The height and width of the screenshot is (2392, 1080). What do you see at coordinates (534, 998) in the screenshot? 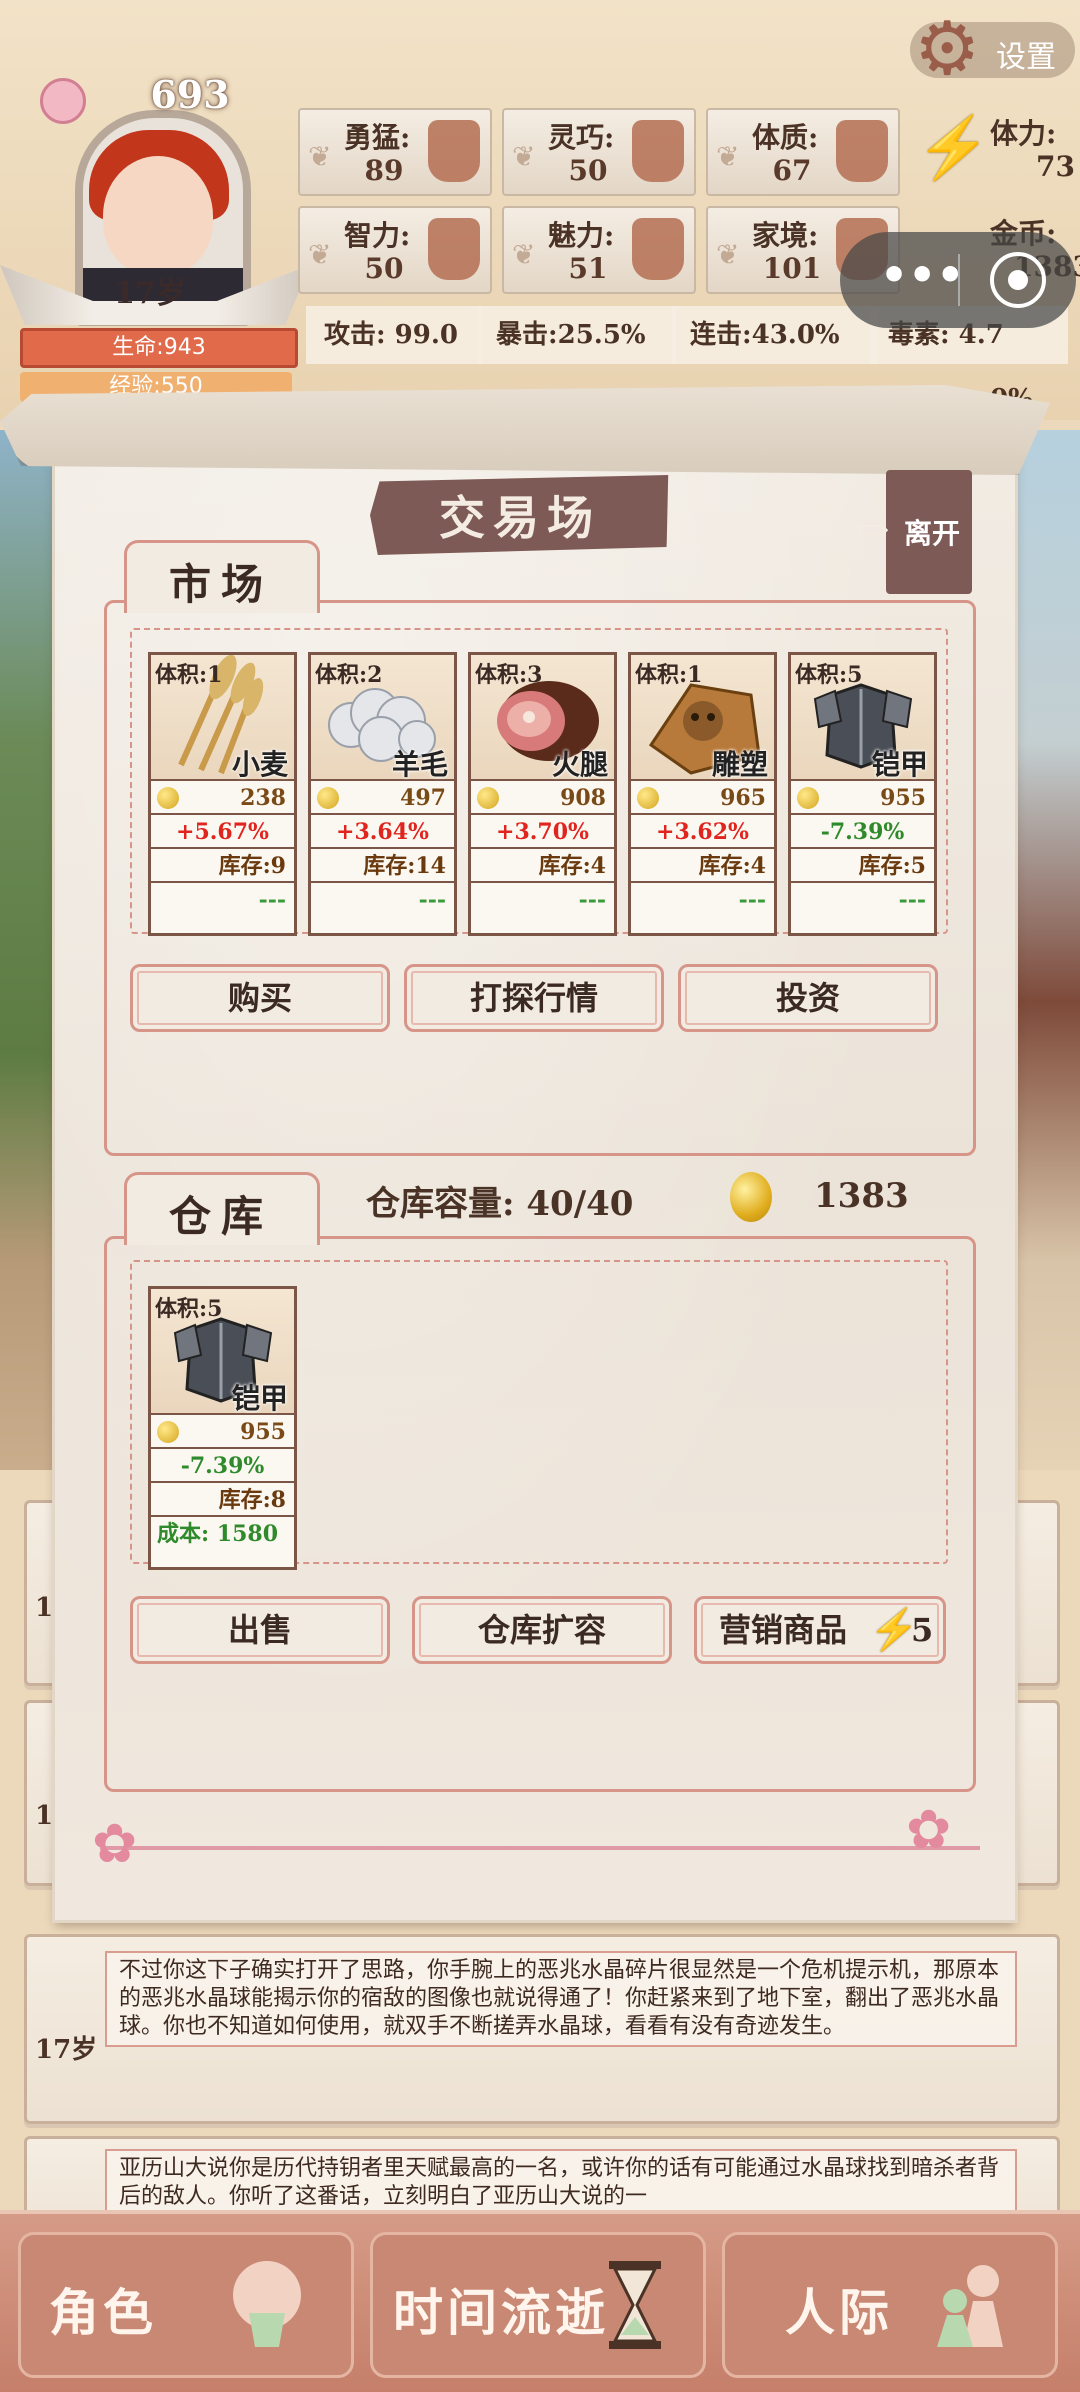
I see `scout-market-button: 打探行情` at bounding box center [534, 998].